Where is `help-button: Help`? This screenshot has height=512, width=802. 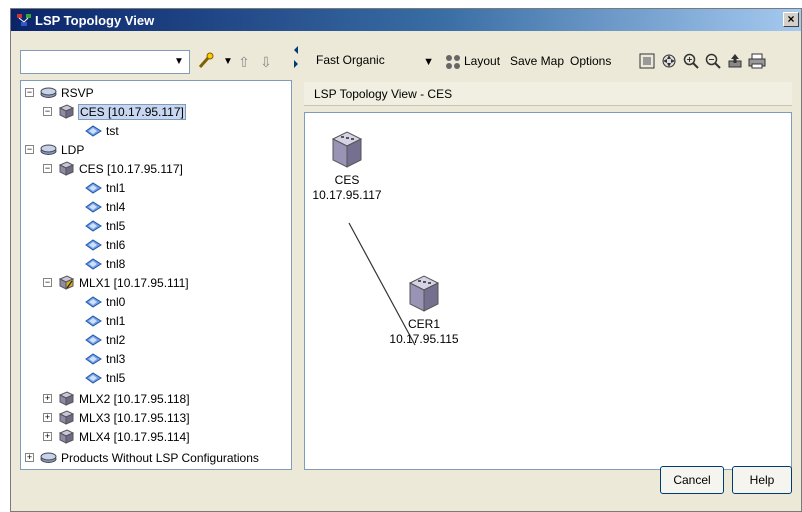 help-button: Help is located at coordinates (762, 480).